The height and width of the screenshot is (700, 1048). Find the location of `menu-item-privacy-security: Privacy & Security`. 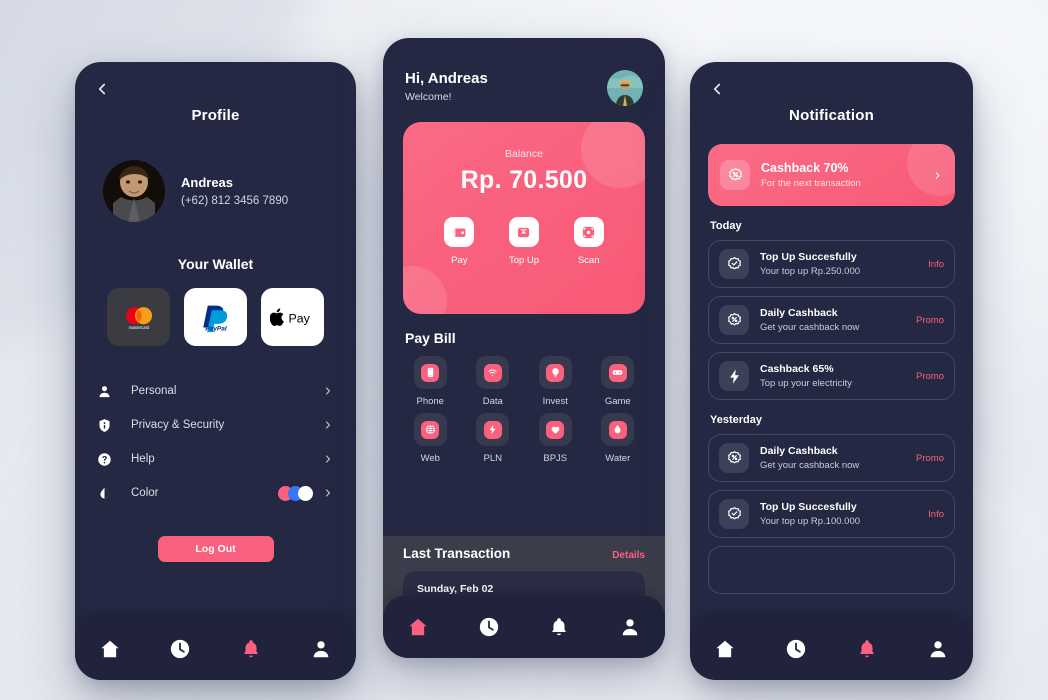

menu-item-privacy-security: Privacy & Security is located at coordinates (215, 425).